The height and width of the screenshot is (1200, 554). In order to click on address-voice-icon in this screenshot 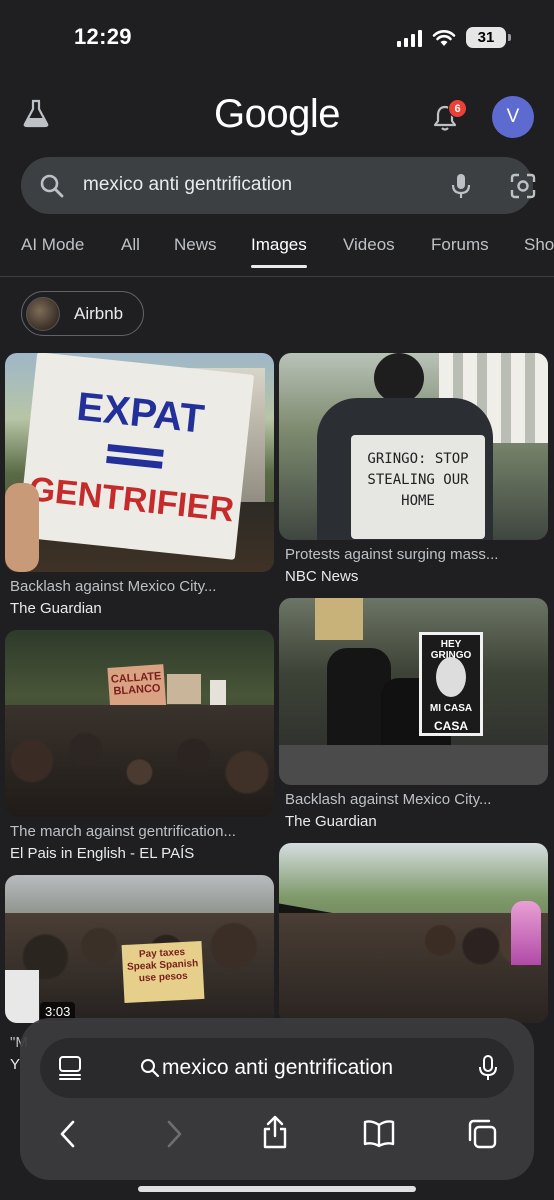, I will do `click(488, 1068)`.